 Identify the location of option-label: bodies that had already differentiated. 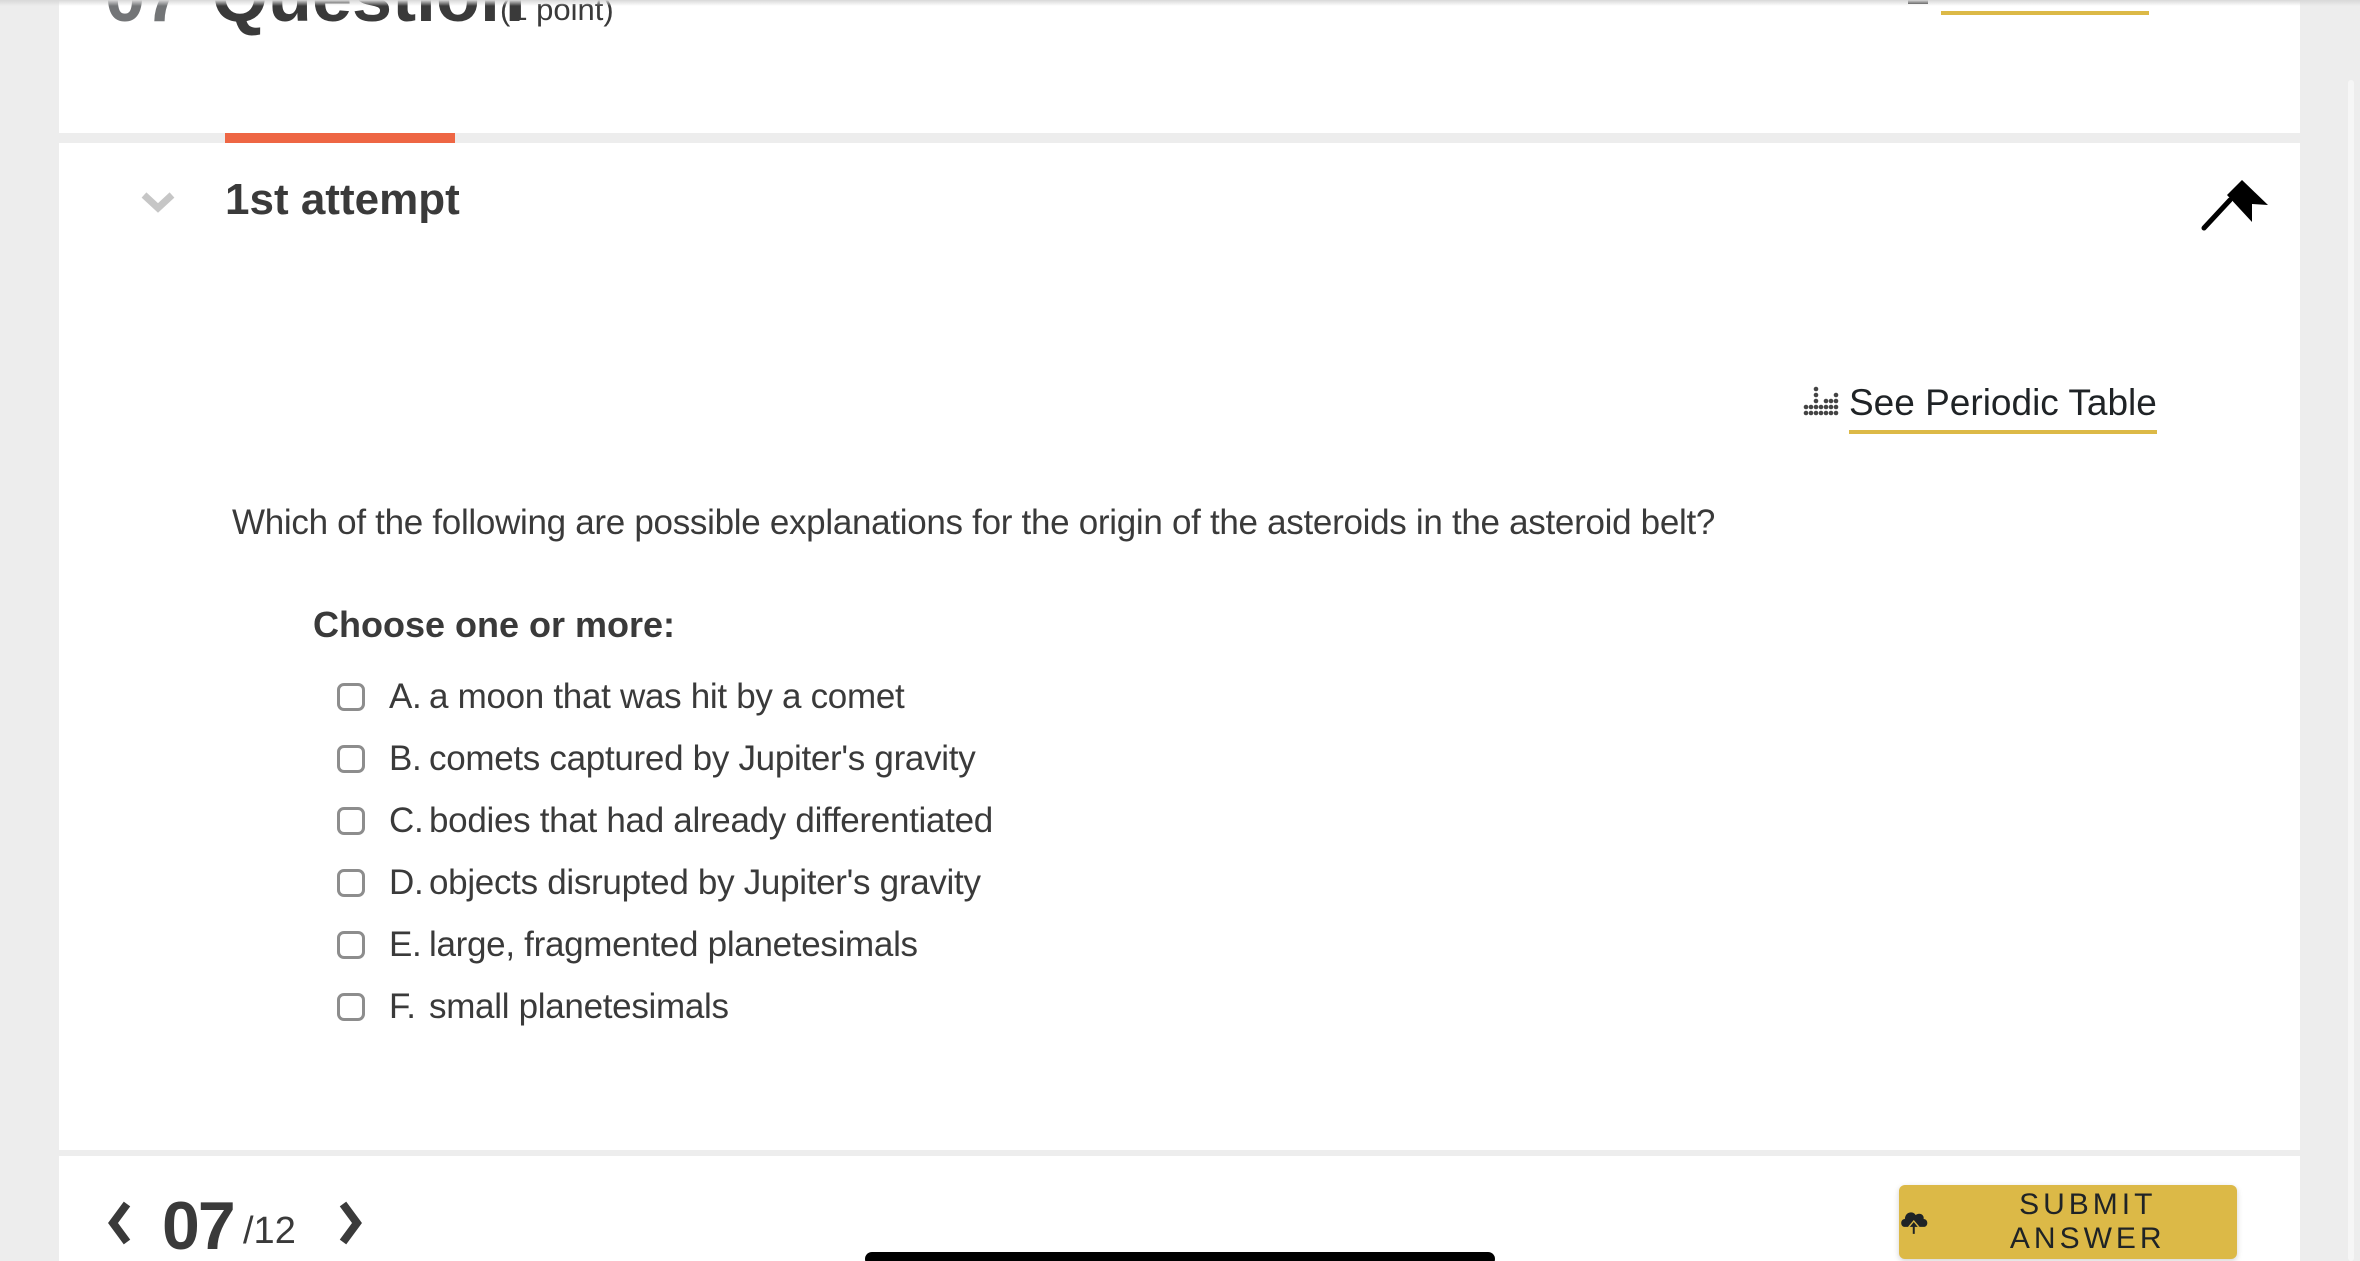
(711, 820).